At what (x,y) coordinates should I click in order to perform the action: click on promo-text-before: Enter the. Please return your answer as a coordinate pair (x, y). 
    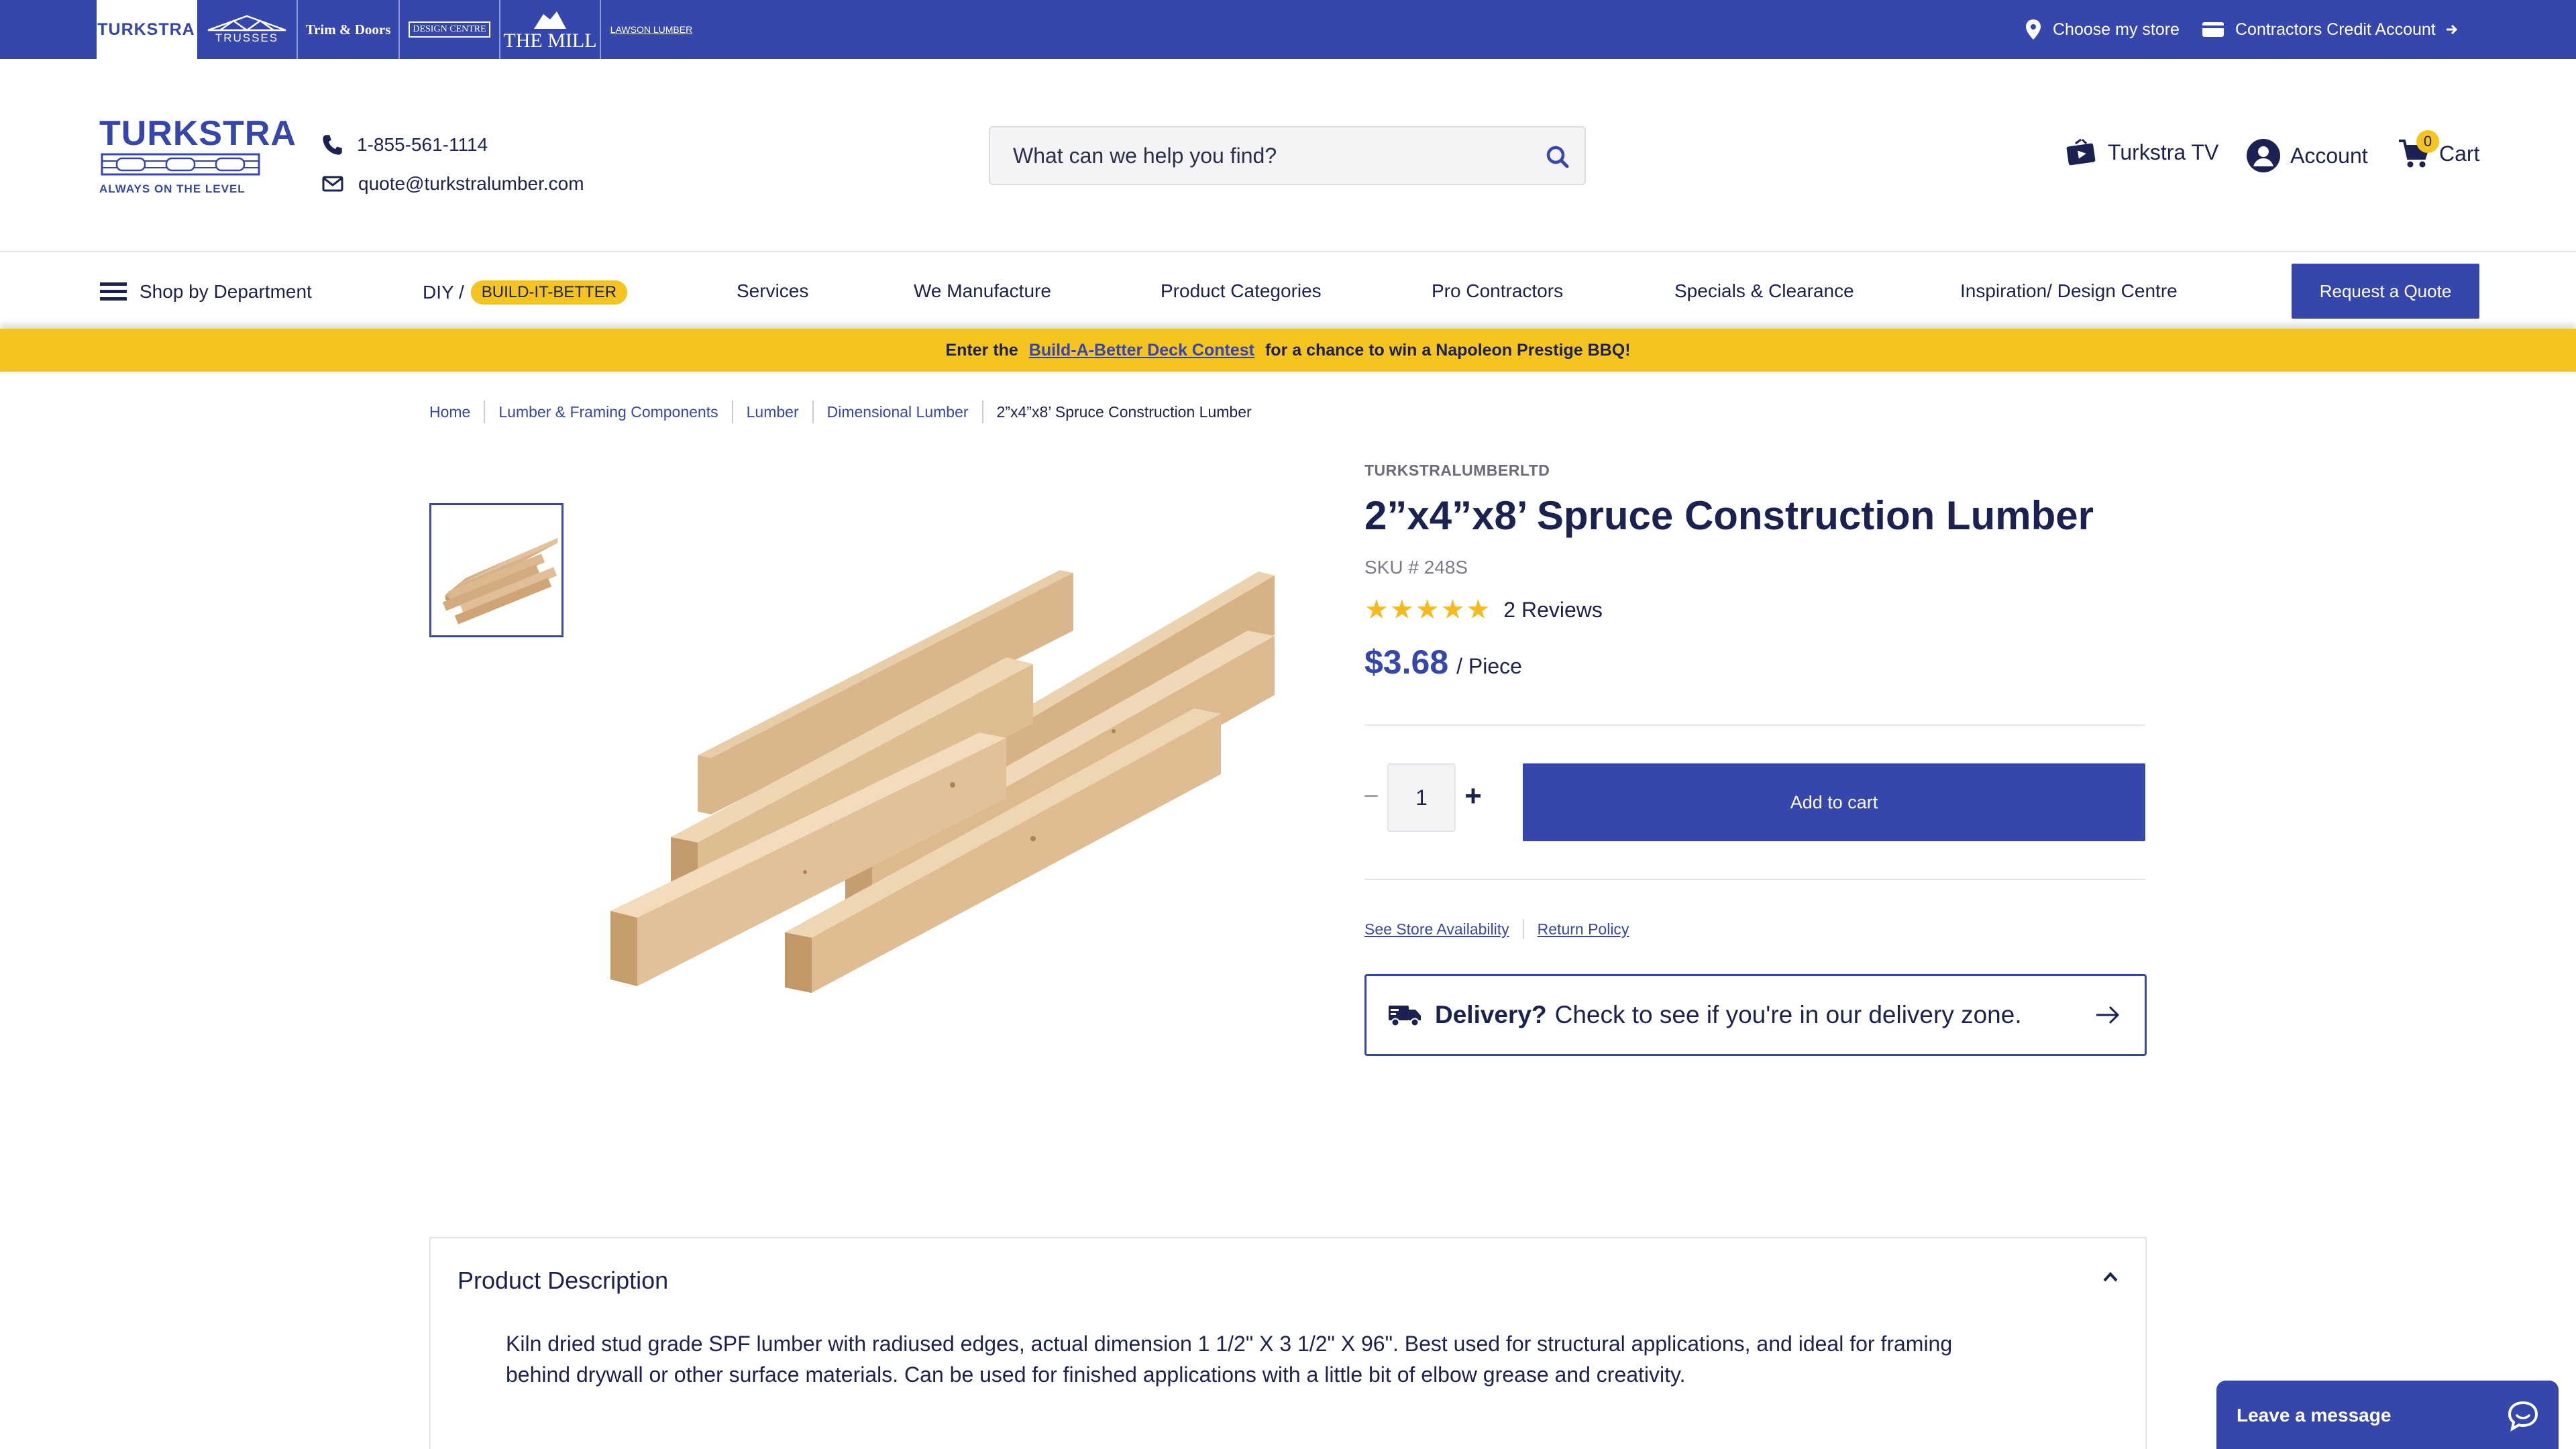
    Looking at the image, I should click on (981, 350).